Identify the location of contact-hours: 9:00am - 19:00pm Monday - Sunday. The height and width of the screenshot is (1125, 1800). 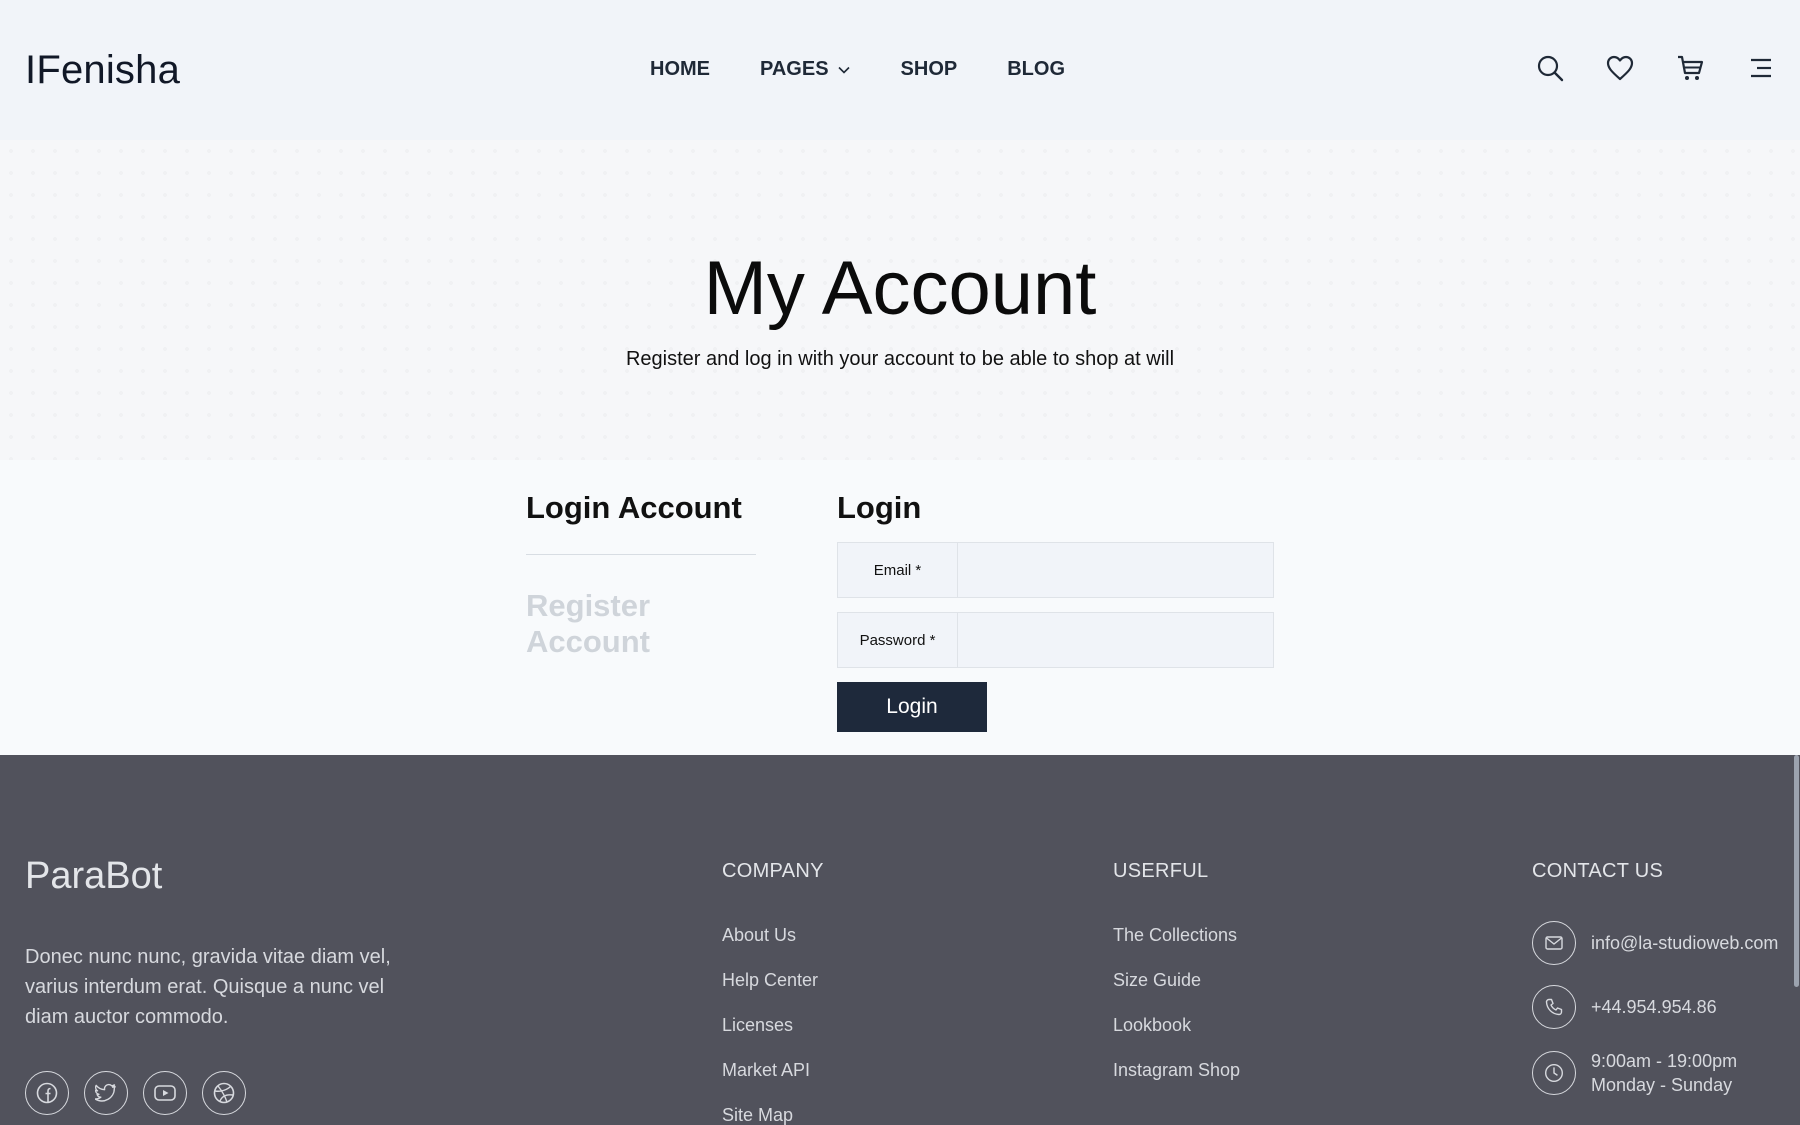
(1655, 1073).